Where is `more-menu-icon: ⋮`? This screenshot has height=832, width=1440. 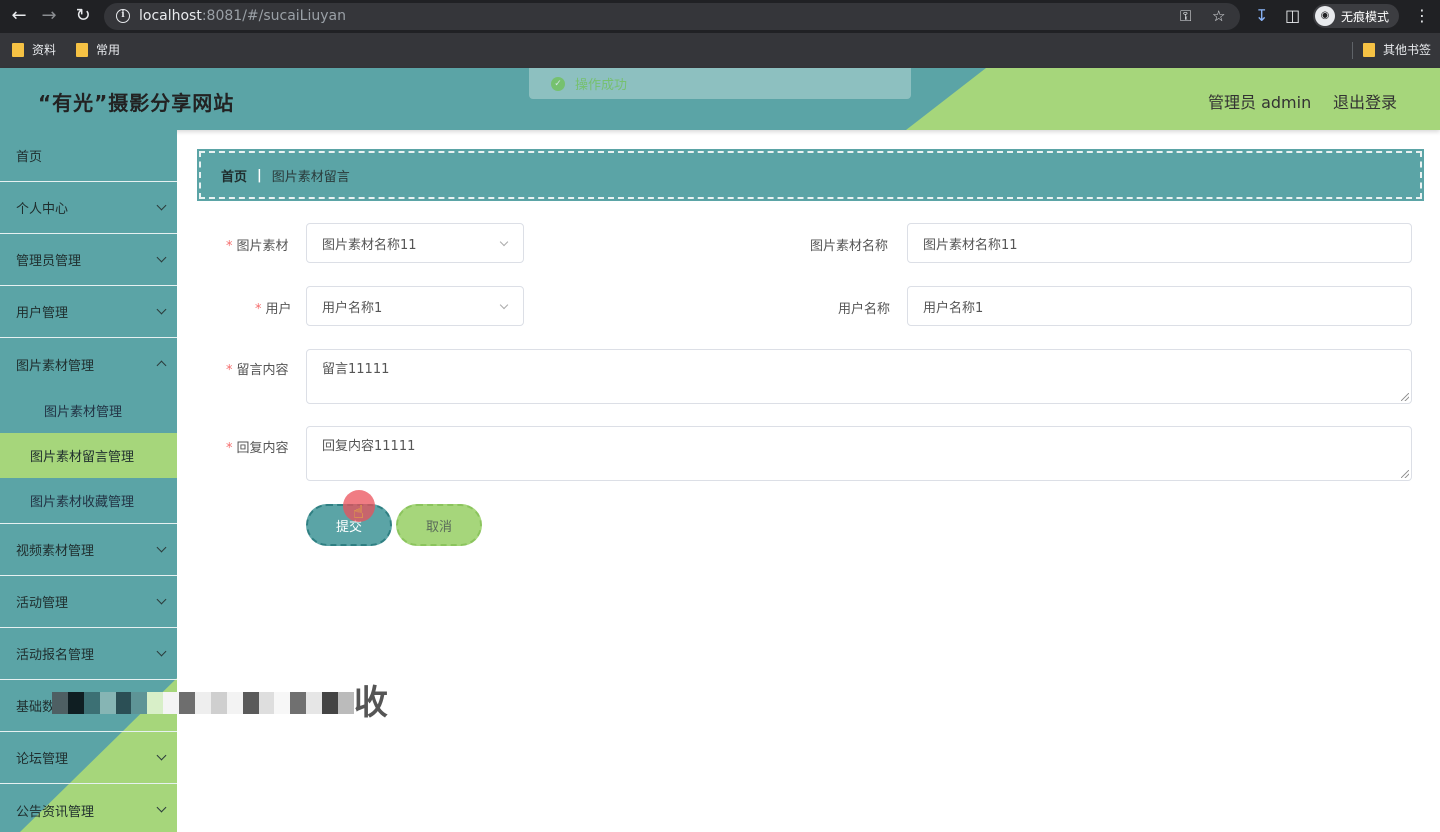 more-menu-icon: ⋮ is located at coordinates (1422, 15).